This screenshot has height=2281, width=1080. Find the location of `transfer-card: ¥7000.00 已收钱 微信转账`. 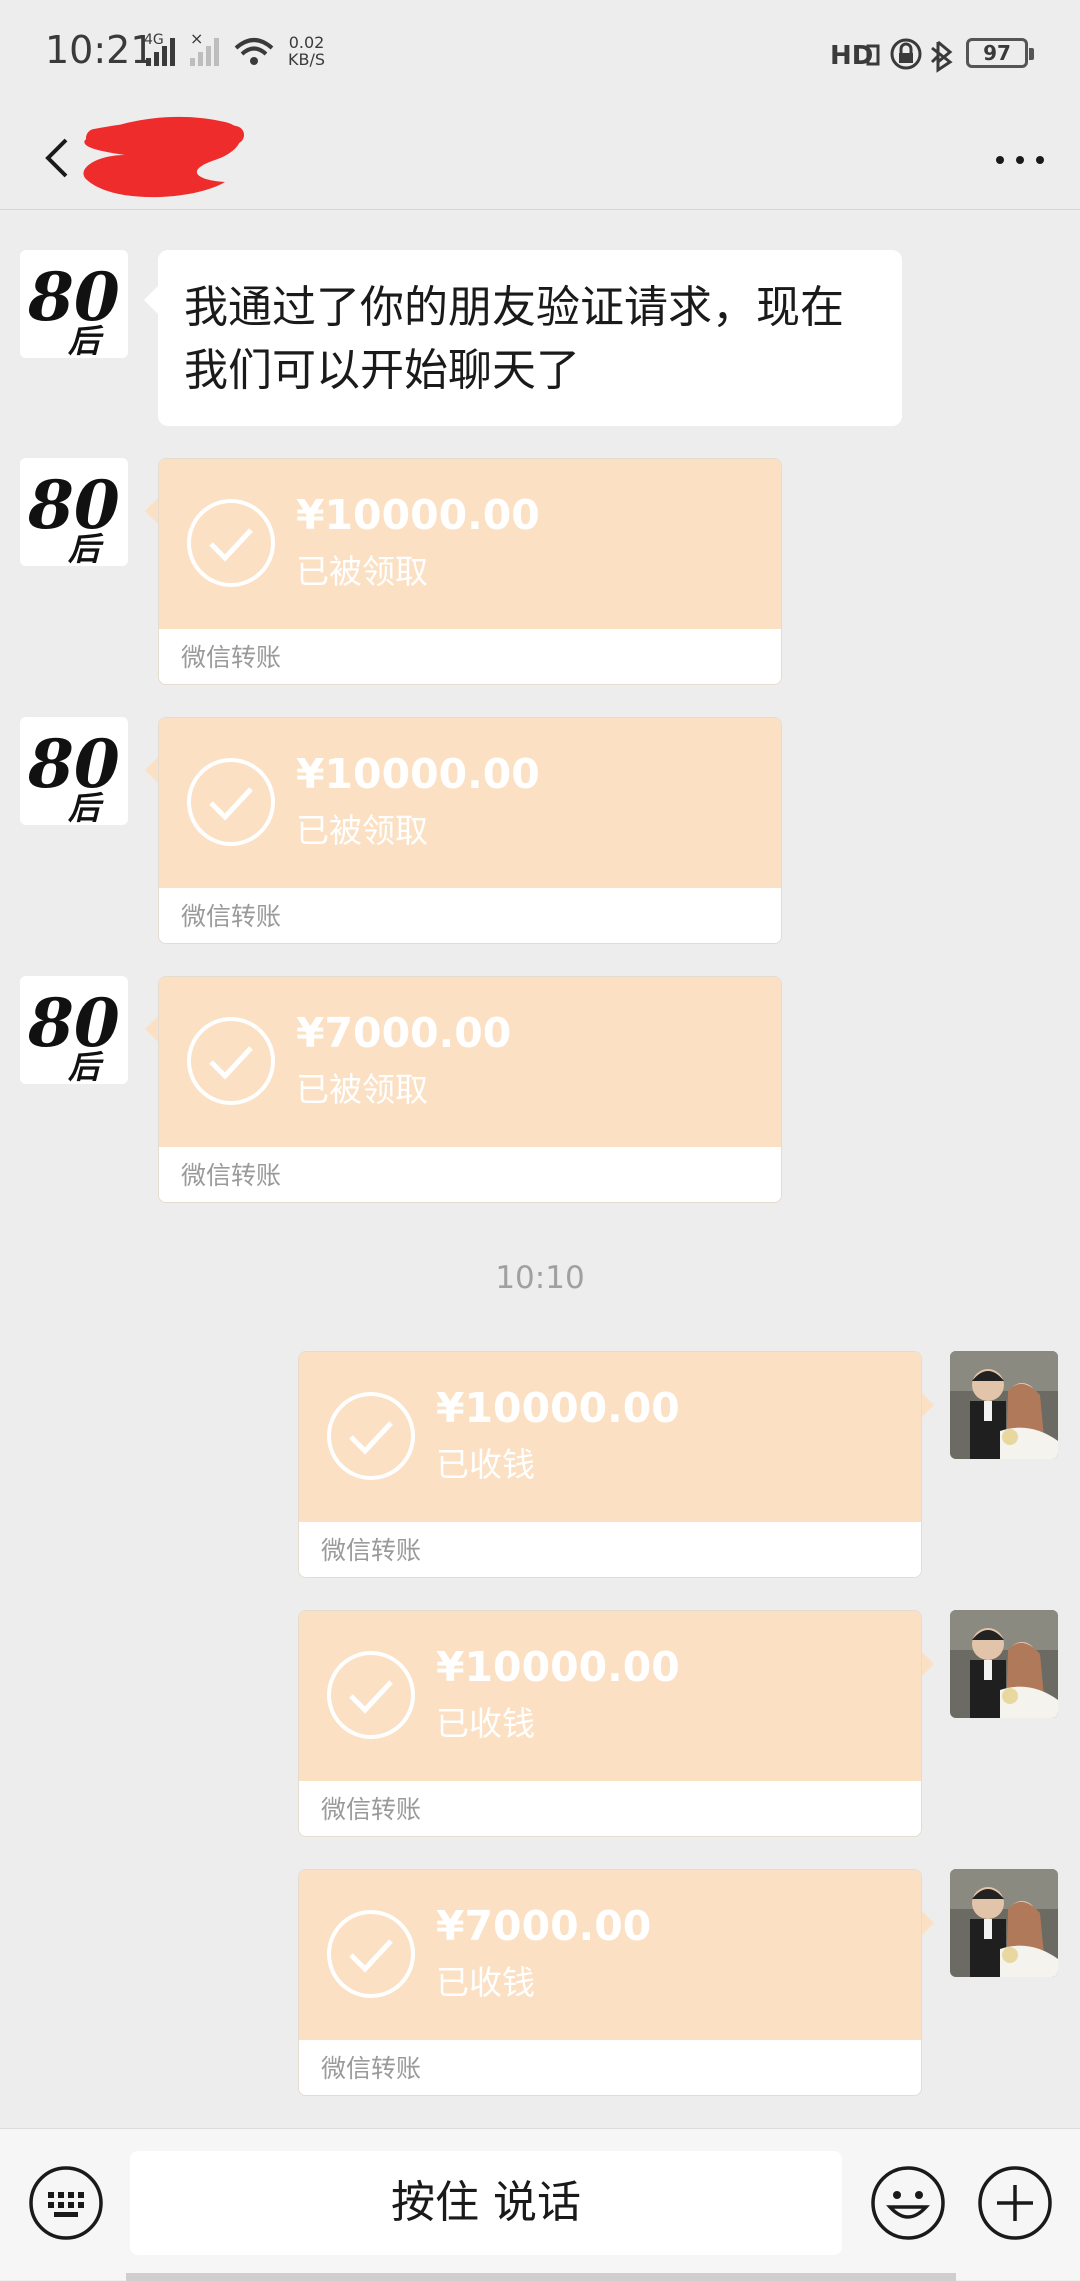

transfer-card: ¥7000.00 已收钱 微信转账 is located at coordinates (610, 1982).